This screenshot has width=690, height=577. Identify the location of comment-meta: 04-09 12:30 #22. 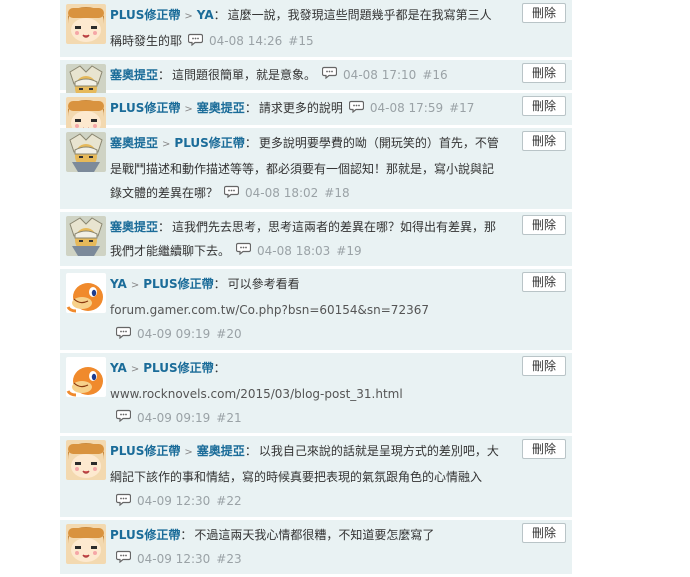
(182, 501).